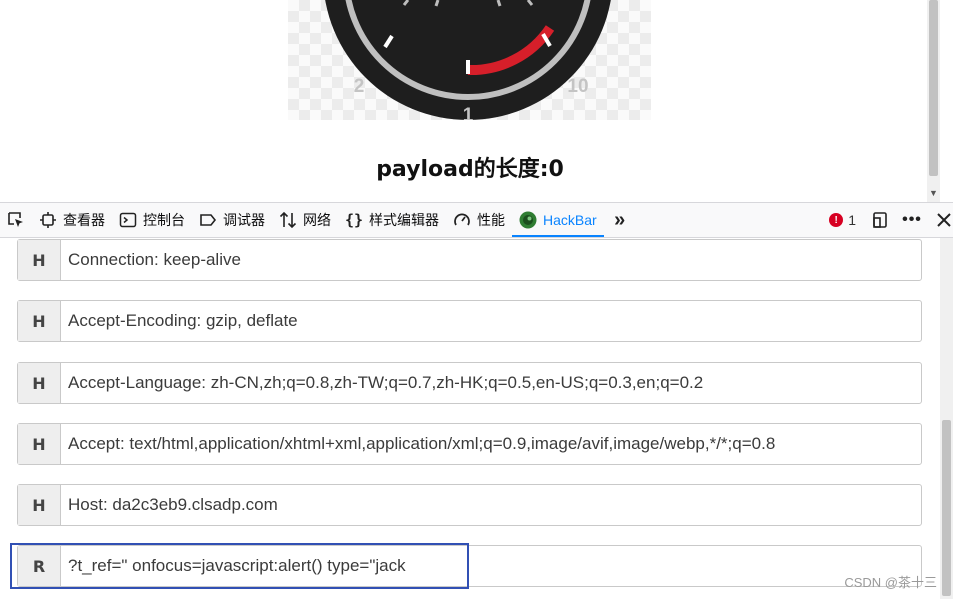 The height and width of the screenshot is (599, 953). I want to click on tab-hackbar: HackBar, so click(558, 220).